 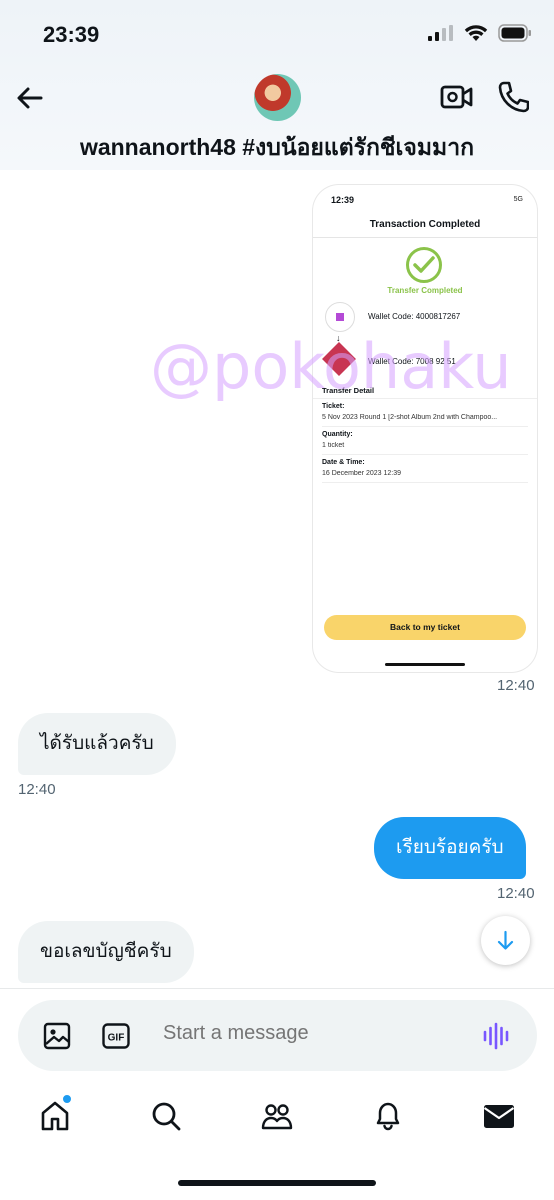 I want to click on gif-icon: GIF, so click(x=116, y=1036).